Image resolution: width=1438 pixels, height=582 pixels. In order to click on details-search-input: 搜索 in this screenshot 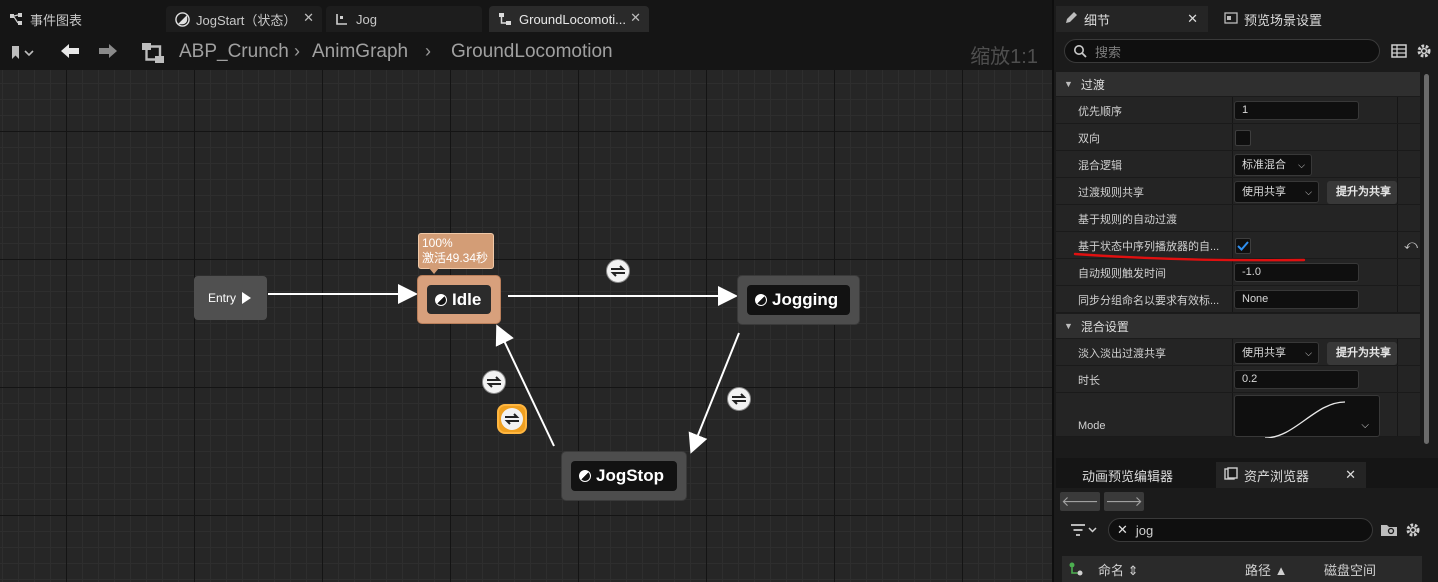, I will do `click(1222, 51)`.